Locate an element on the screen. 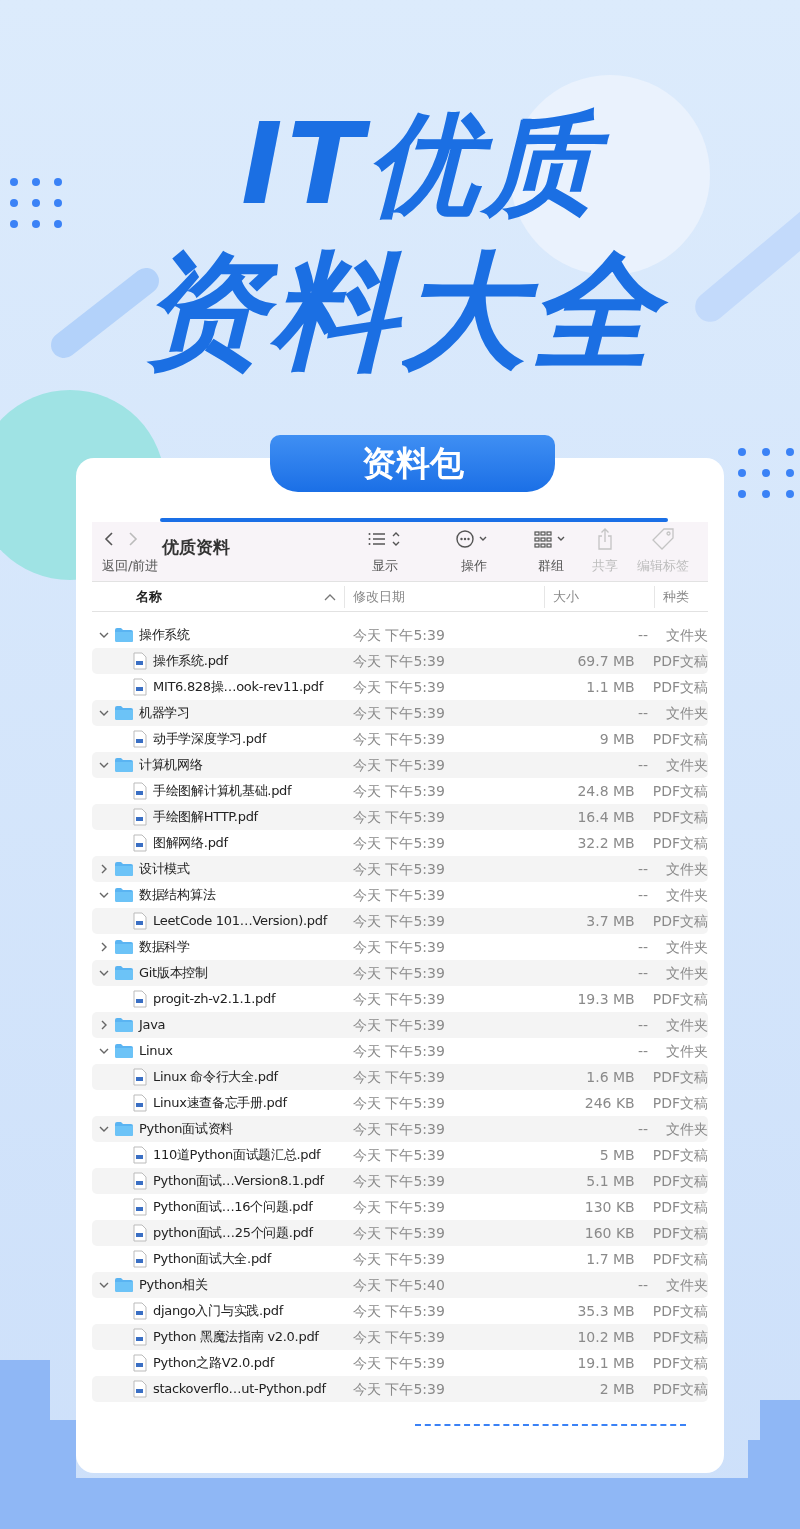 This screenshot has width=800, height=1529. file-name: Python面试…16个问题.pdf is located at coordinates (233, 1207).